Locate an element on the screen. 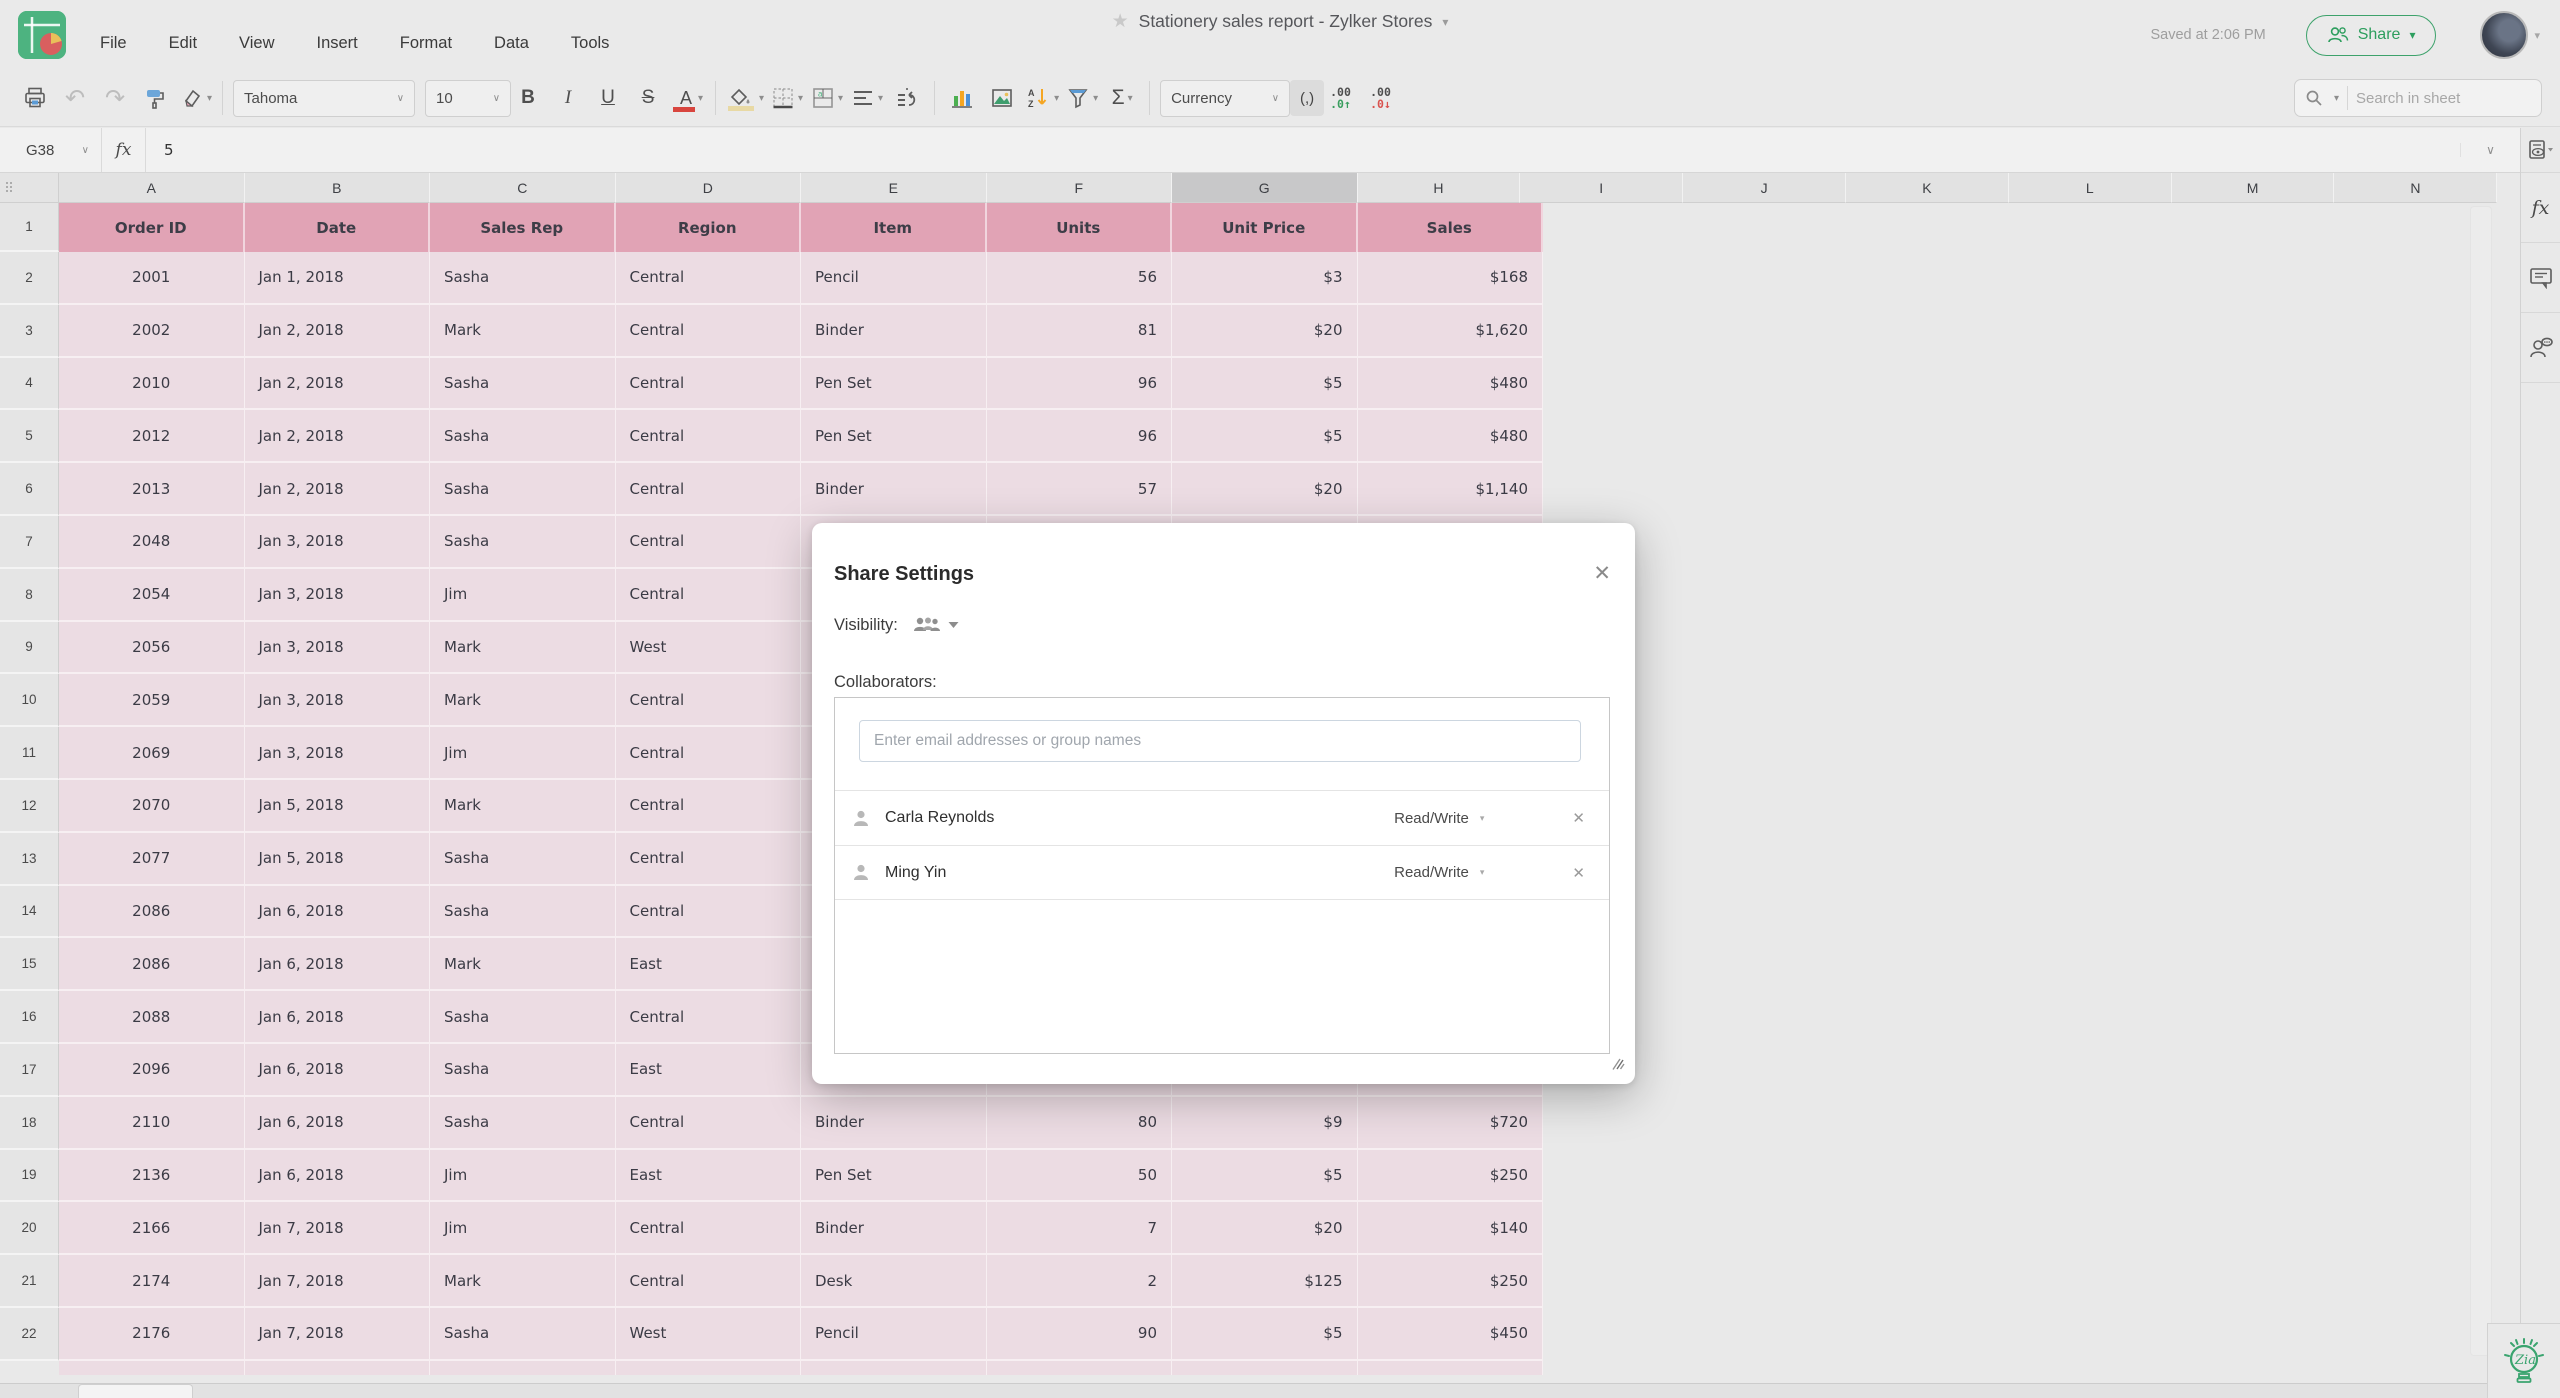 This screenshot has height=1398, width=2560. column-header: N is located at coordinates (2416, 188).